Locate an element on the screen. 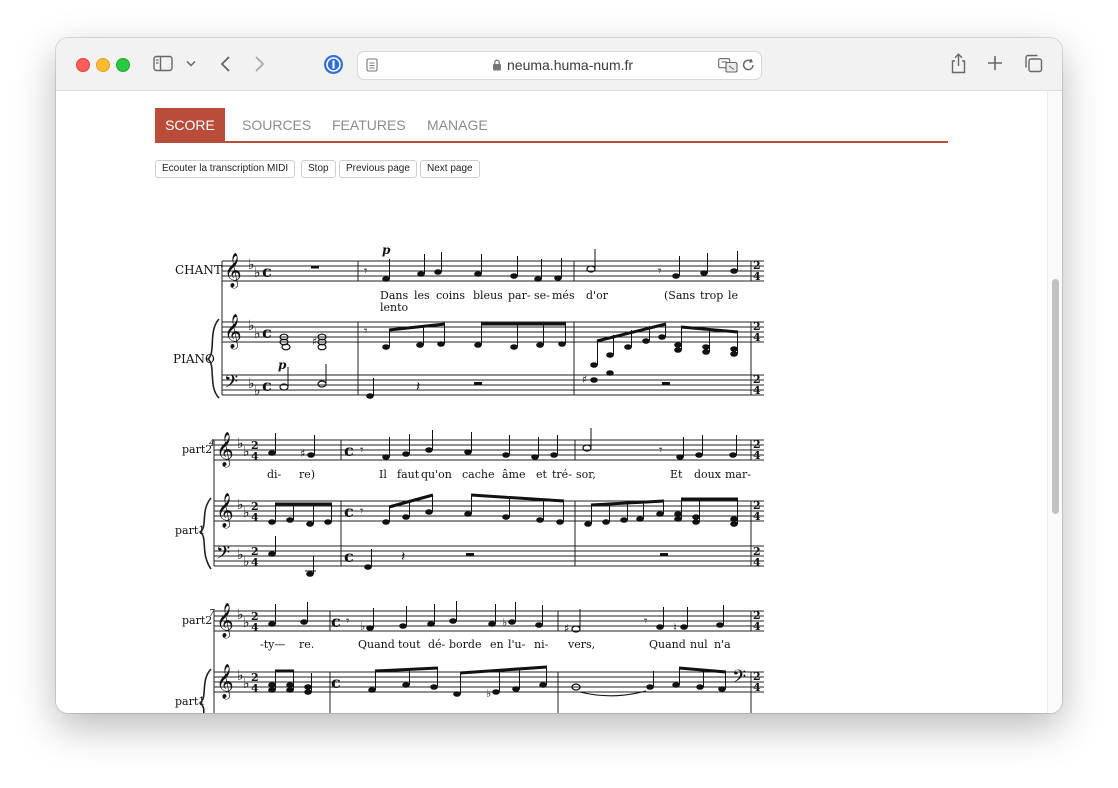  zoom-window-button is located at coordinates (123, 65).